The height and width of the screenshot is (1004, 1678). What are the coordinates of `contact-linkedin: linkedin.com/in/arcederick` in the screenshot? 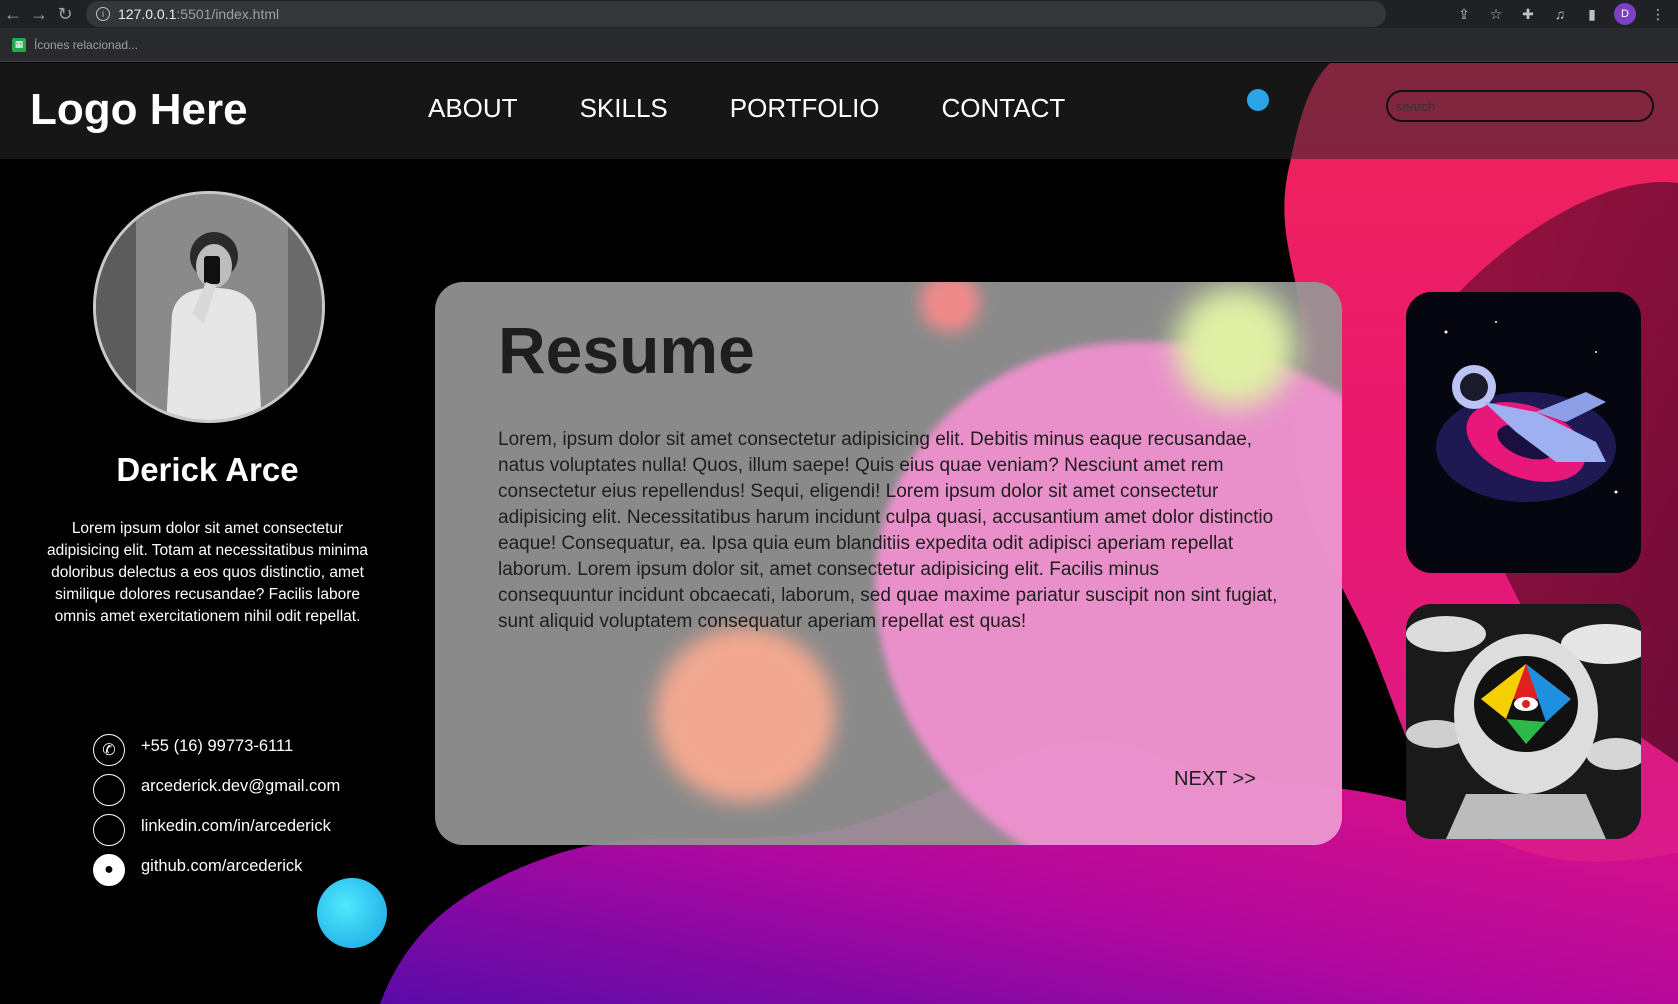 It's located at (216, 830).